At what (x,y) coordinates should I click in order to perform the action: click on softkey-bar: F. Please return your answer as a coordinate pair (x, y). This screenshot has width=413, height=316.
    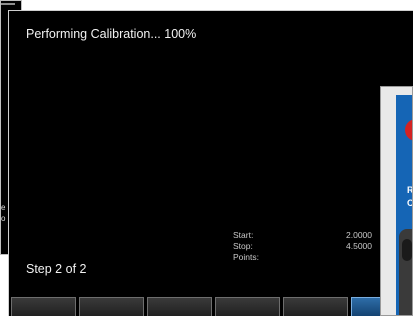
    Looking at the image, I should click on (211, 306).